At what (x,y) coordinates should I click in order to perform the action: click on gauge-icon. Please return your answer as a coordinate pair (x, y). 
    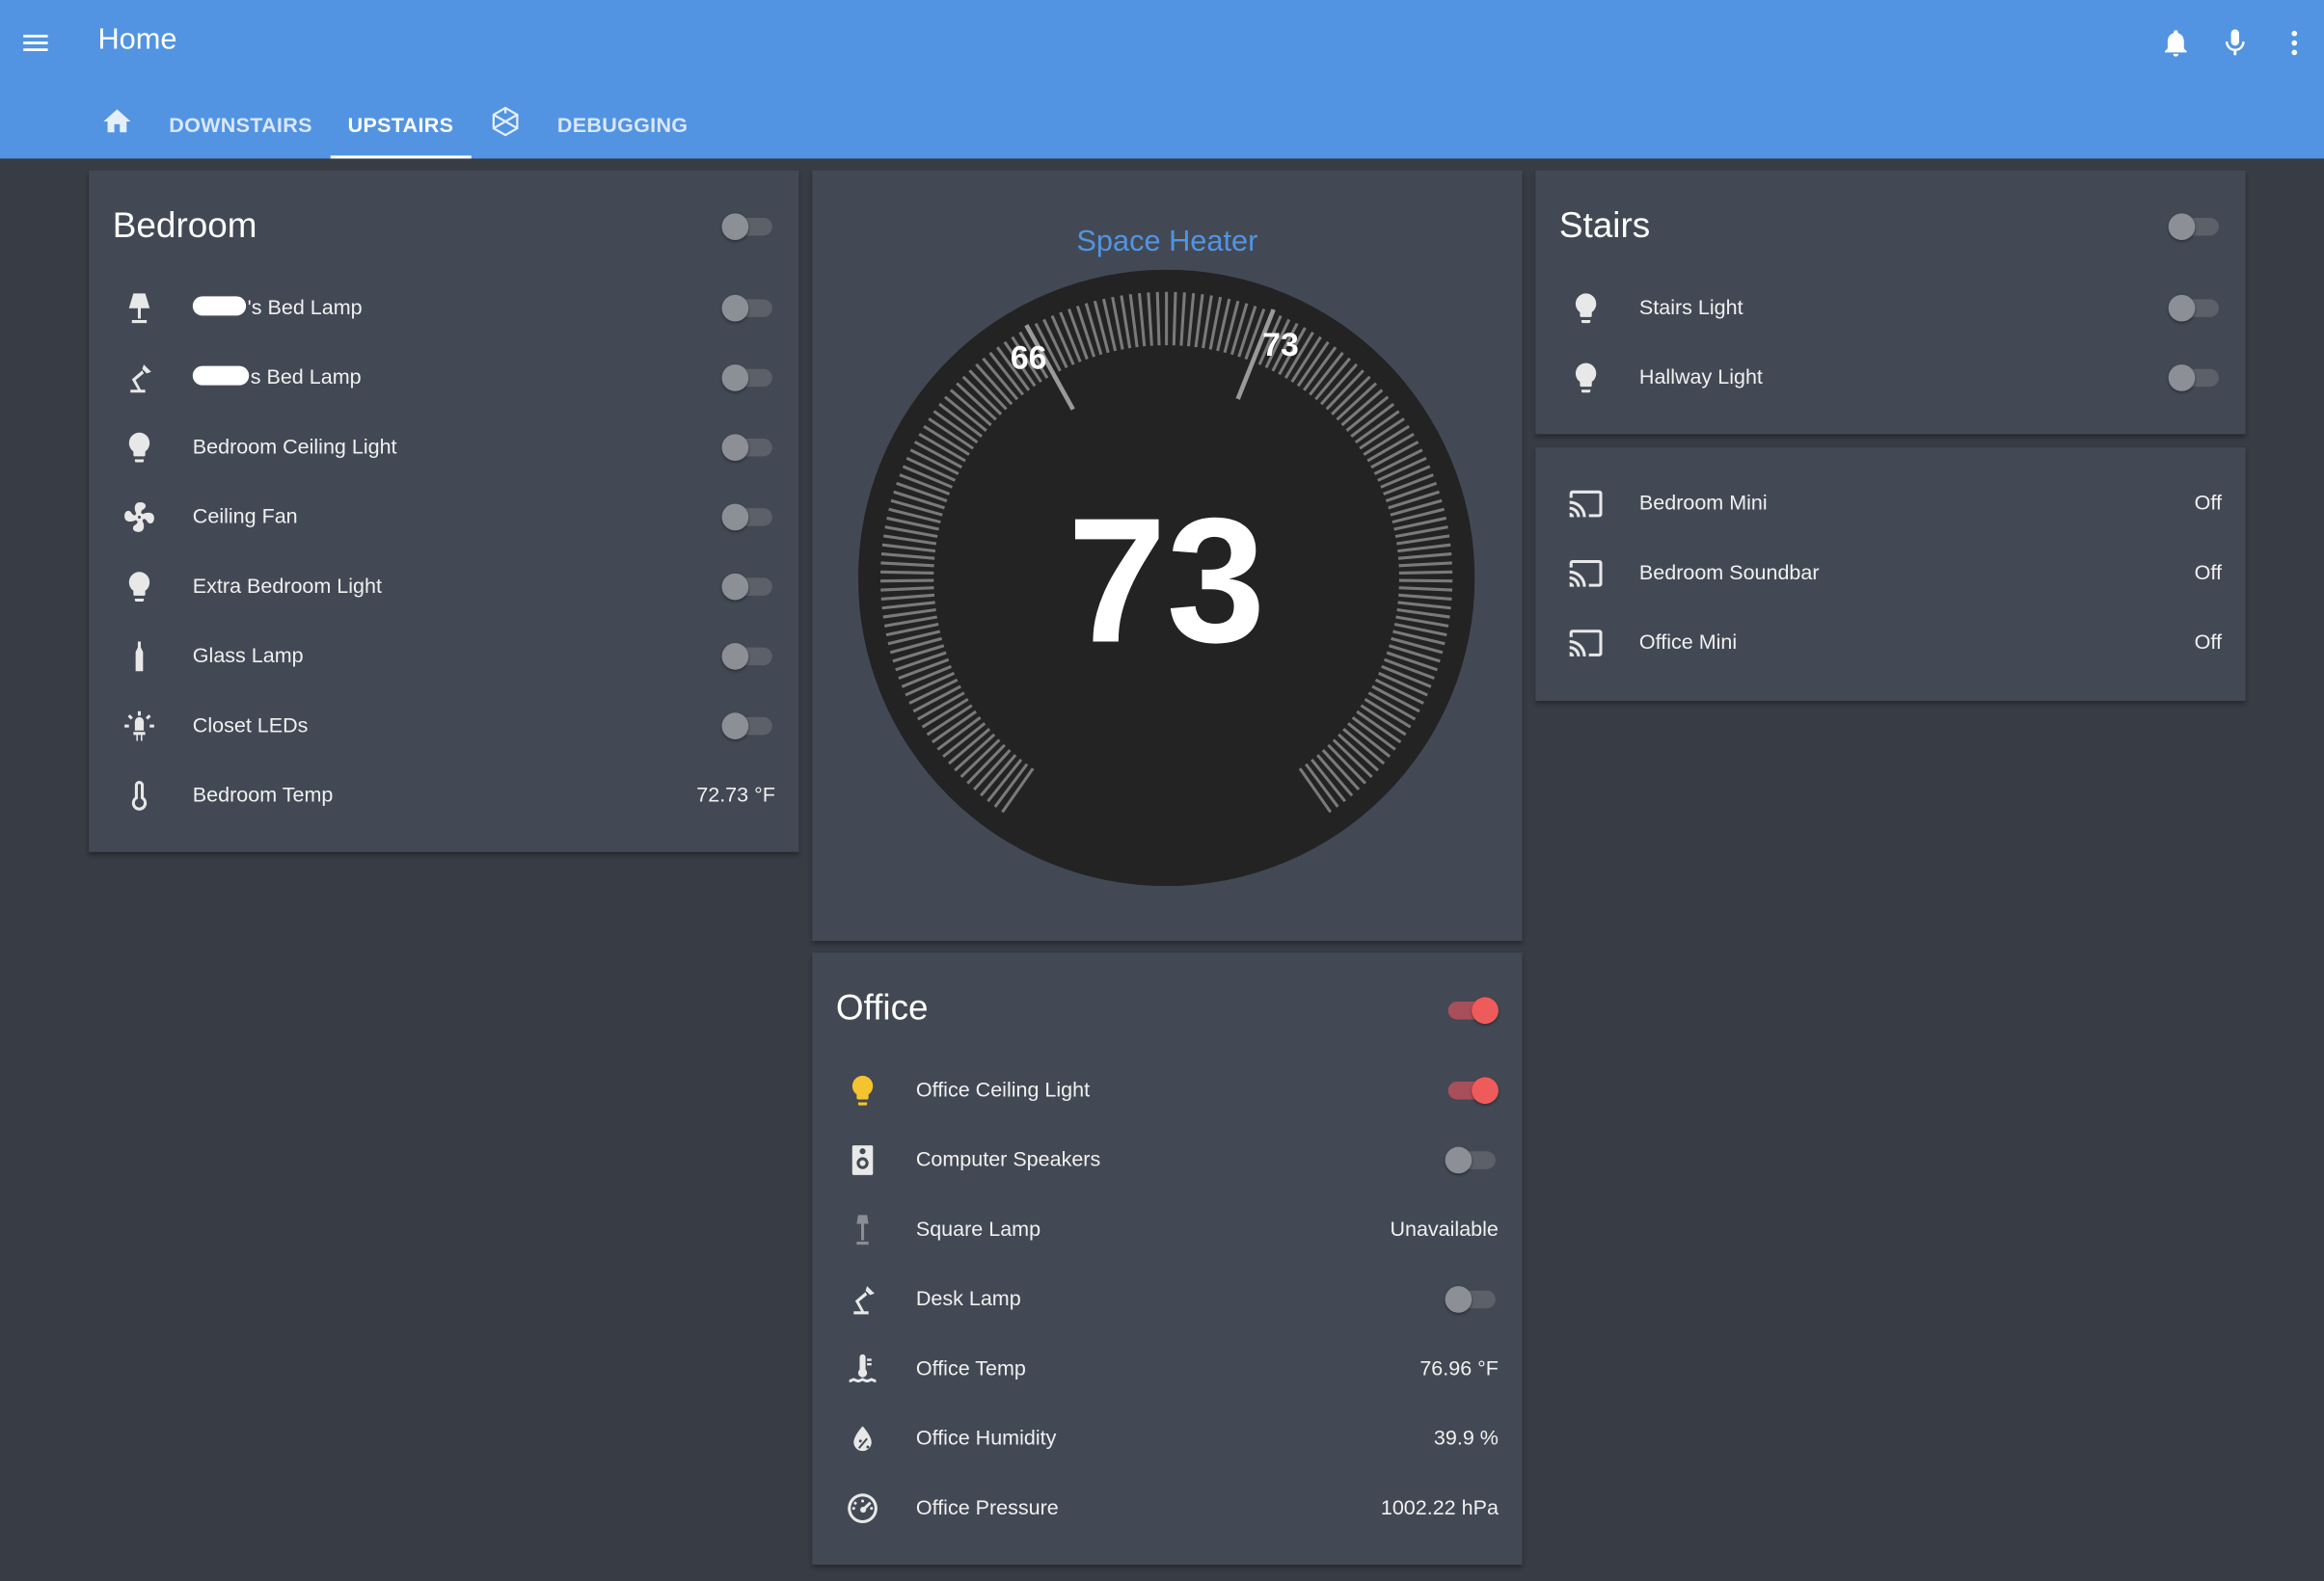
    Looking at the image, I should click on (863, 1508).